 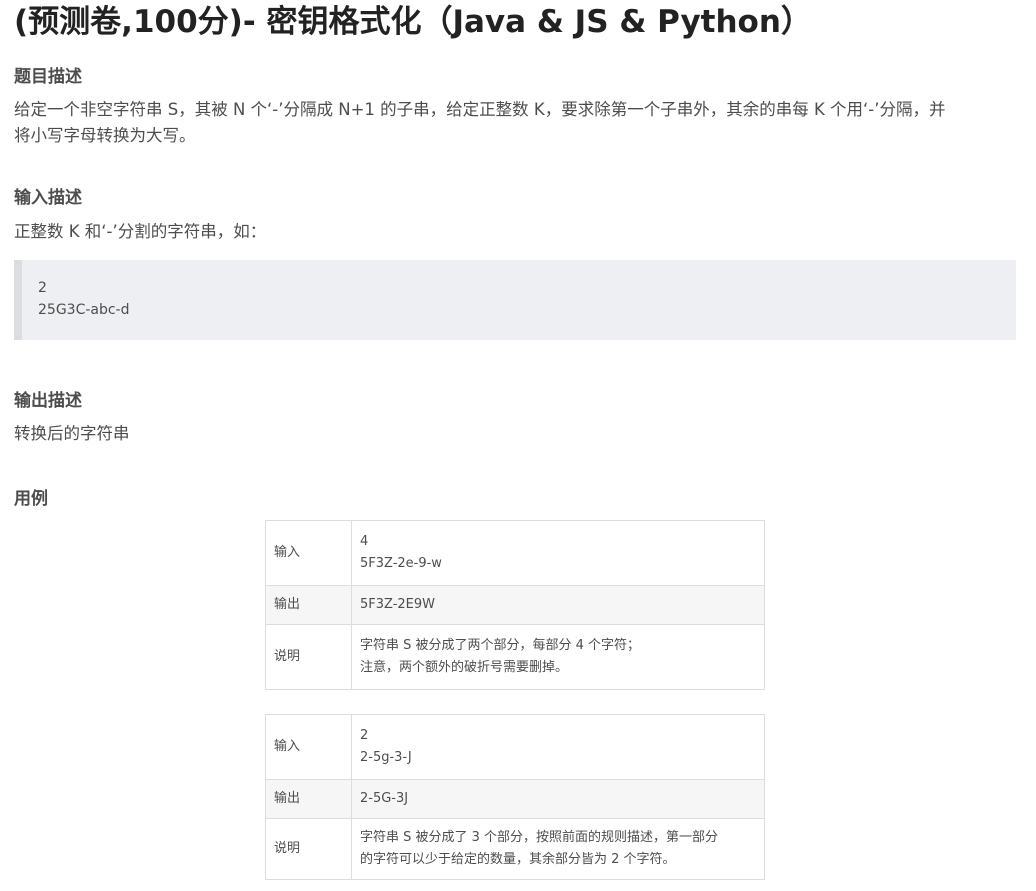 I want to click on table-row: 输入 2 2-5g-3-J, so click(x=515, y=747).